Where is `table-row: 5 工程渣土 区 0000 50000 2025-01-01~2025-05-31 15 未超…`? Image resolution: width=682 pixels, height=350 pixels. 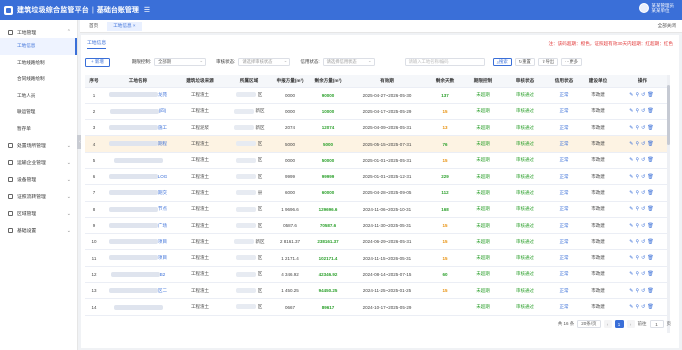
table-row: 5 工程渣土 区 0000 50000 2025-01-01~2025-05-31 15 未超… is located at coordinates (377, 160).